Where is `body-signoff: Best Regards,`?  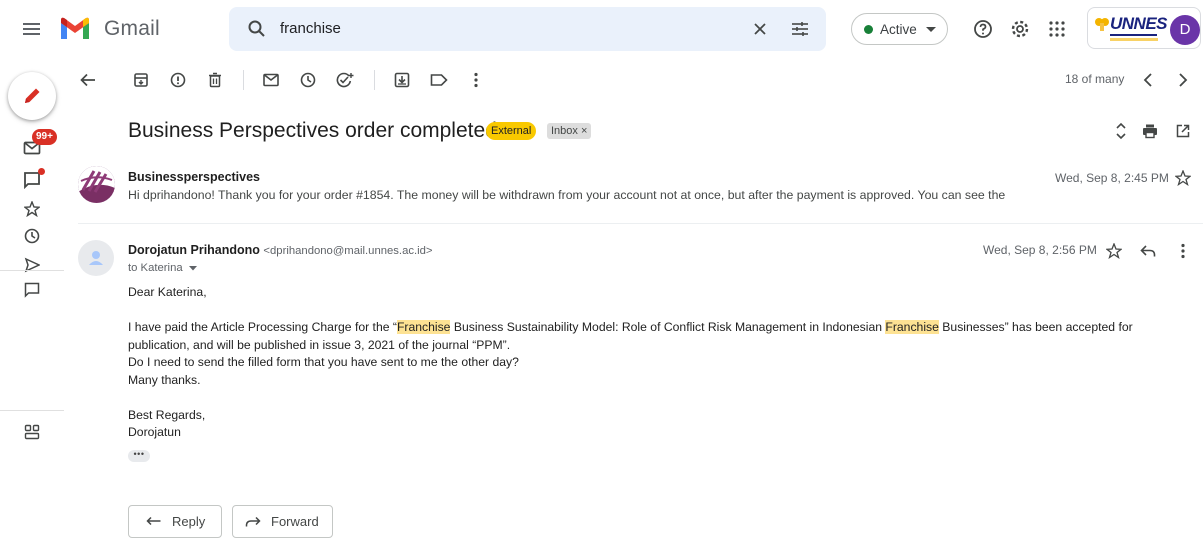
body-signoff: Best Regards, is located at coordinates (167, 414).